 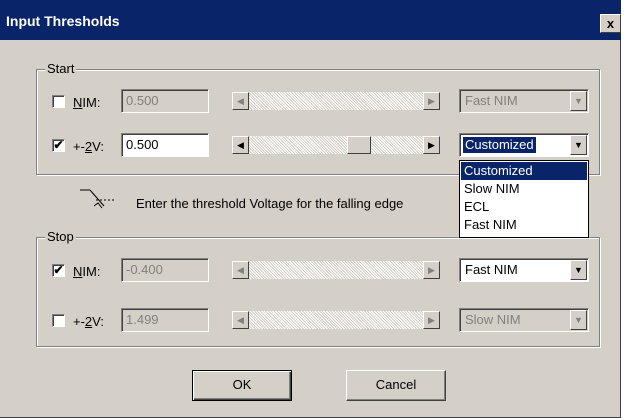 I want to click on cancel-button: Cancel, so click(x=396, y=385).